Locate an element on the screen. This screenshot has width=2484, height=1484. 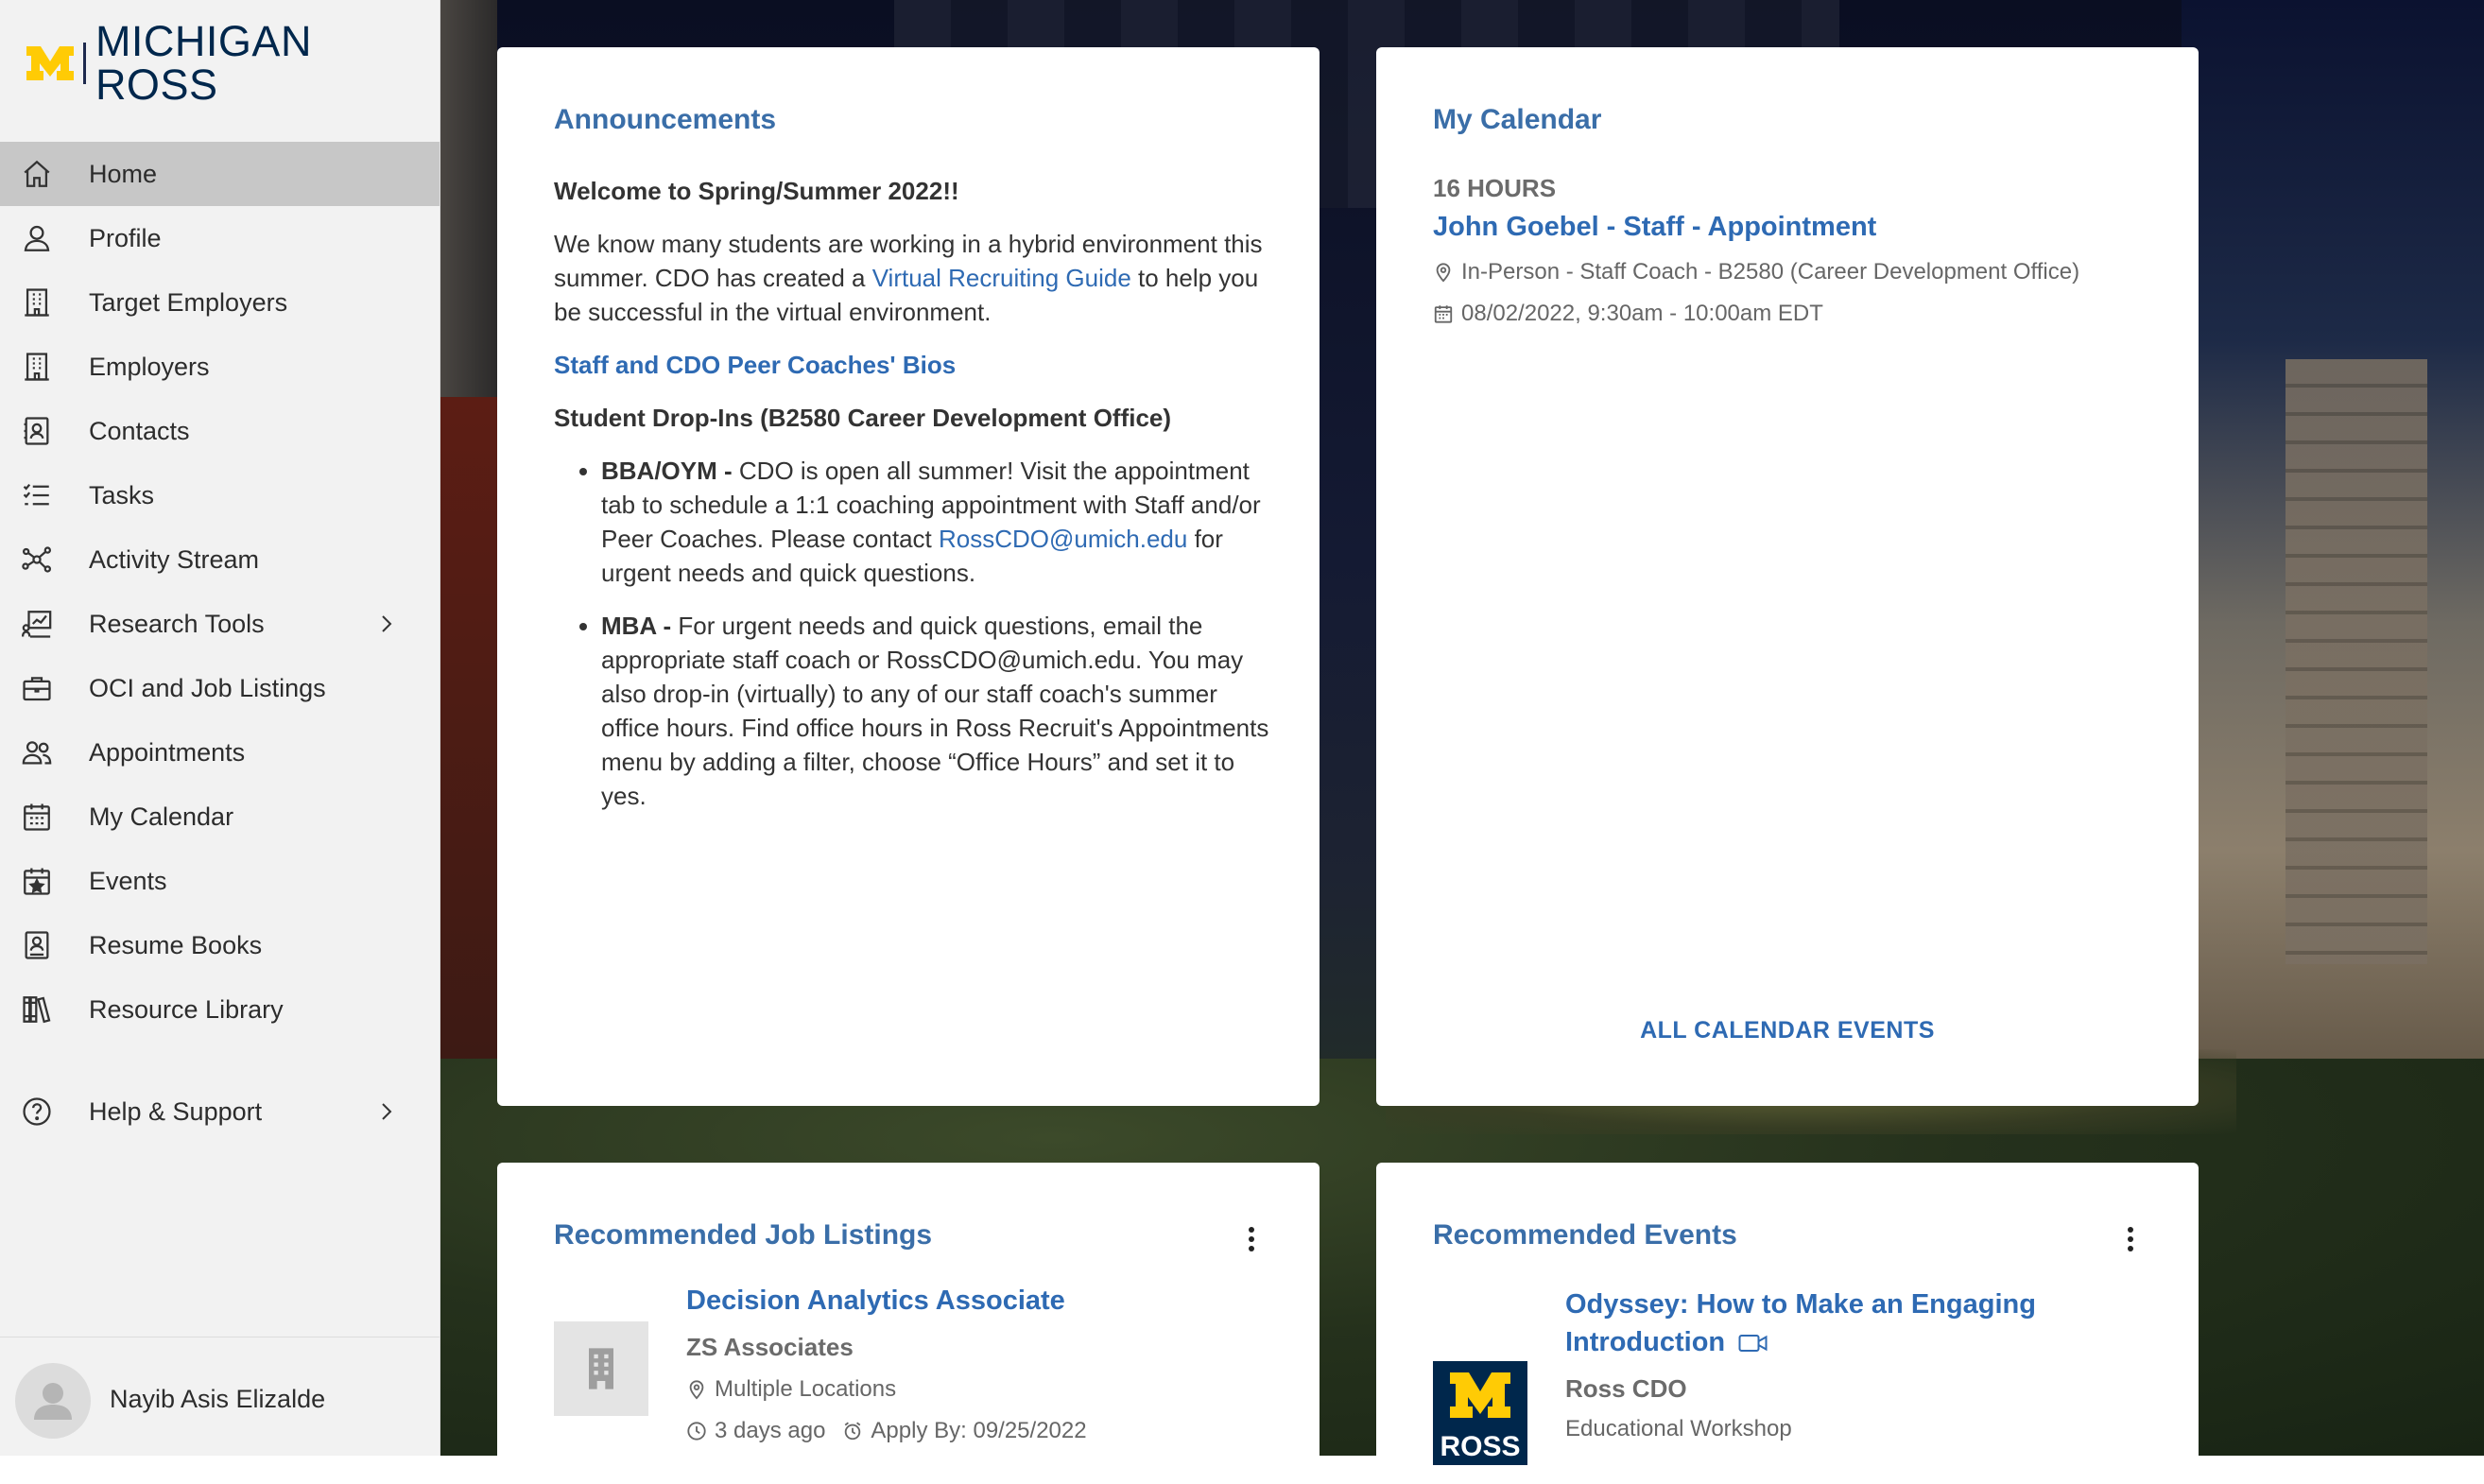
contact-card-icon is located at coordinates (37, 431).